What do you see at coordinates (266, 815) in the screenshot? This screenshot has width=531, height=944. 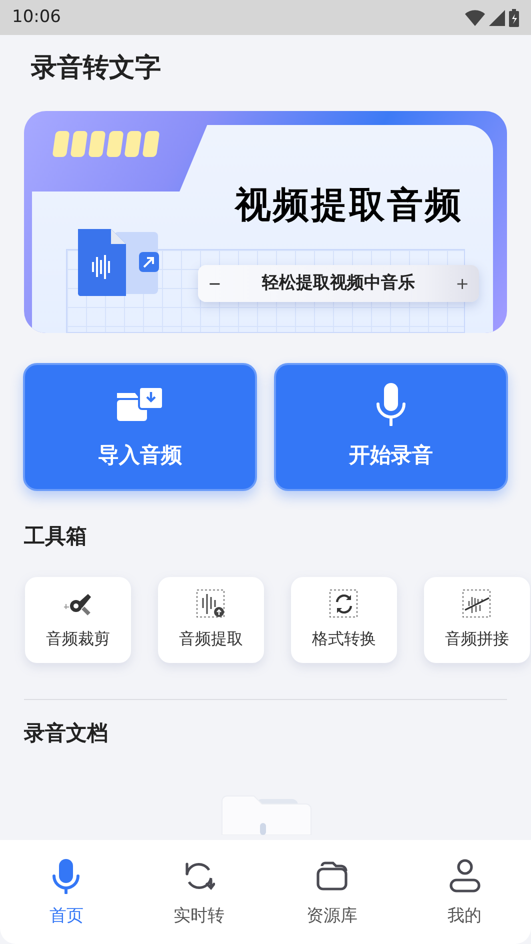 I see `empty-folder-icon` at bounding box center [266, 815].